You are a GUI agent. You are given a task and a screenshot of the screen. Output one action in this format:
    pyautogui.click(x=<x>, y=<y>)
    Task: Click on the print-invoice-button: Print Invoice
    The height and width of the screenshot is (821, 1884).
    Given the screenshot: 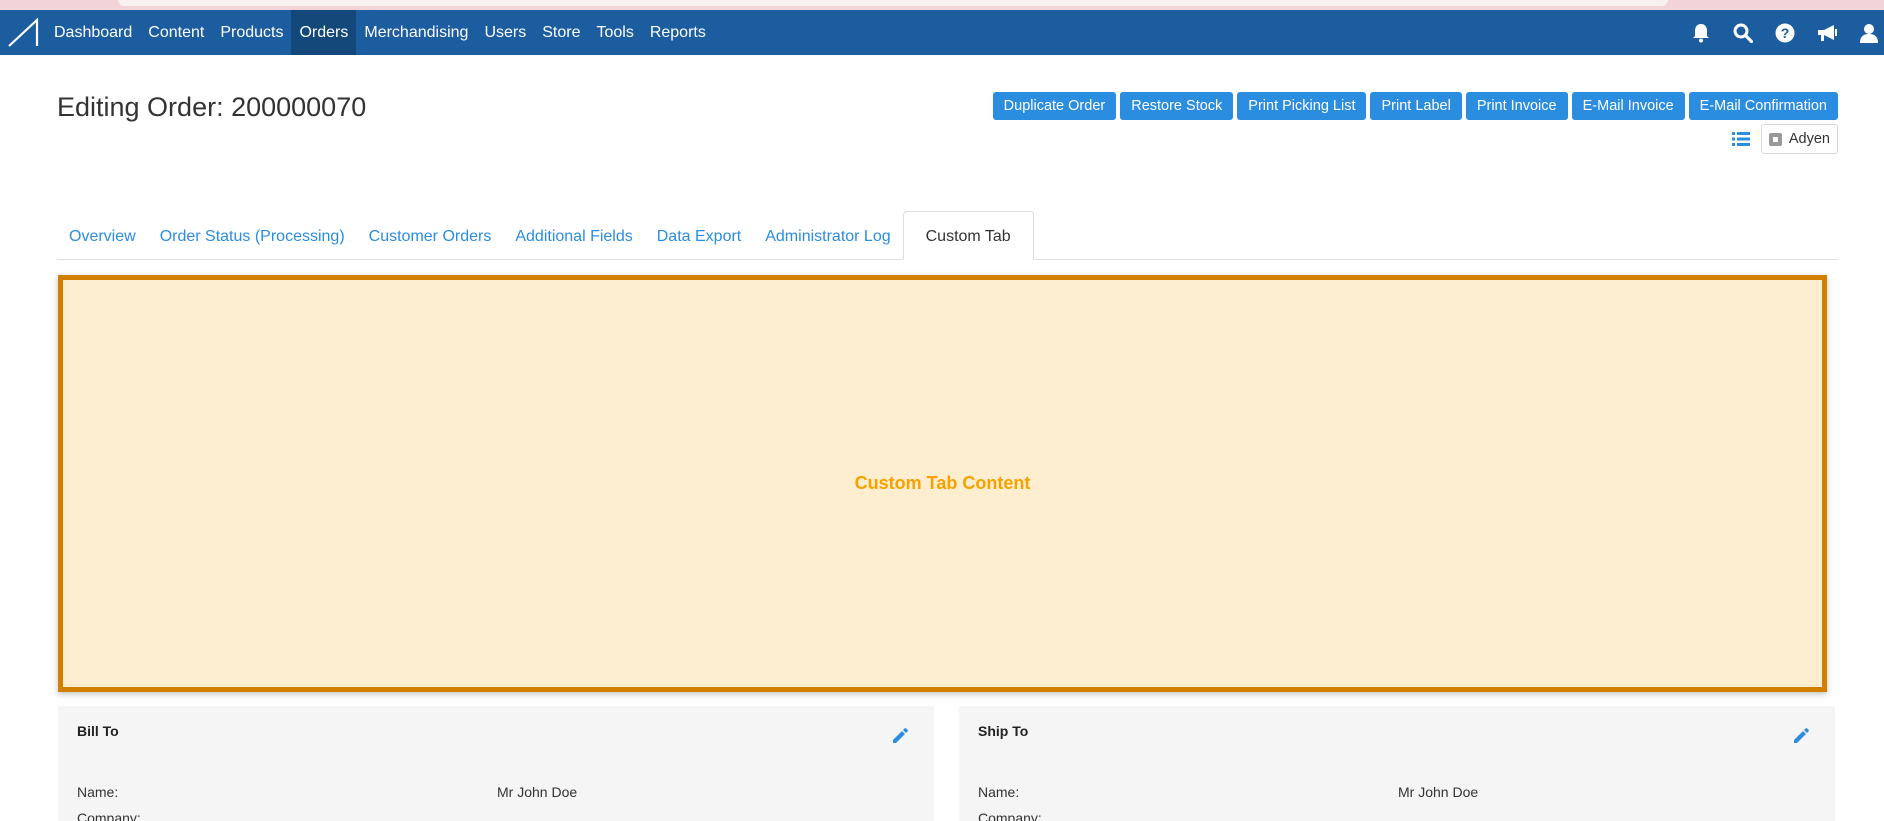 What is the action you would take?
    pyautogui.click(x=1516, y=106)
    